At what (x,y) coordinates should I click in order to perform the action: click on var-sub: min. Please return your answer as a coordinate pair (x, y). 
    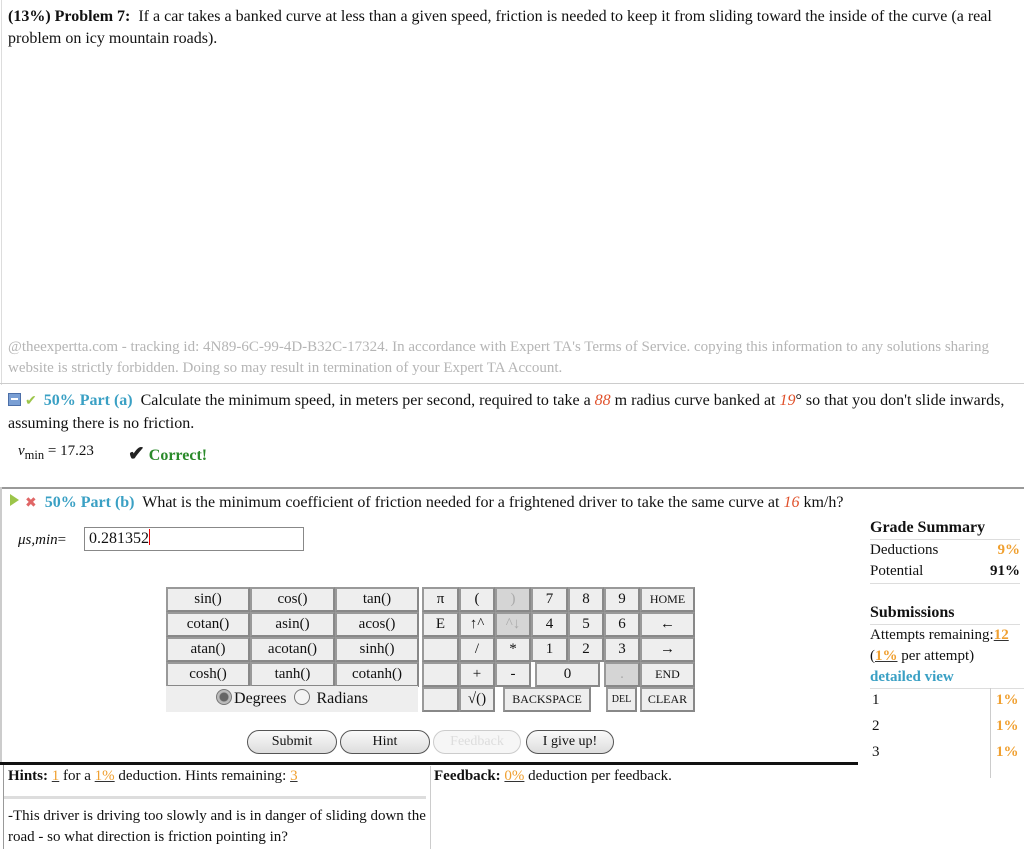
    Looking at the image, I should click on (34, 455).